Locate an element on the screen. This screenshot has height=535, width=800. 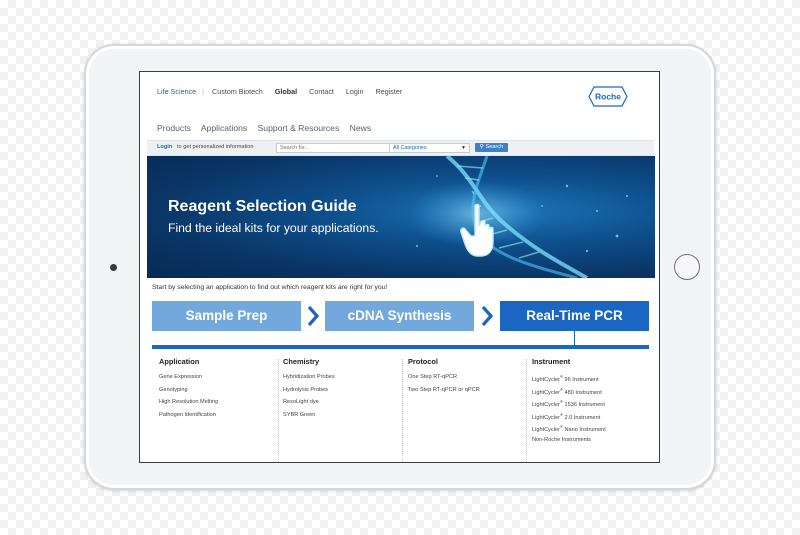
top-nav-contact: Contact is located at coordinates (321, 91).